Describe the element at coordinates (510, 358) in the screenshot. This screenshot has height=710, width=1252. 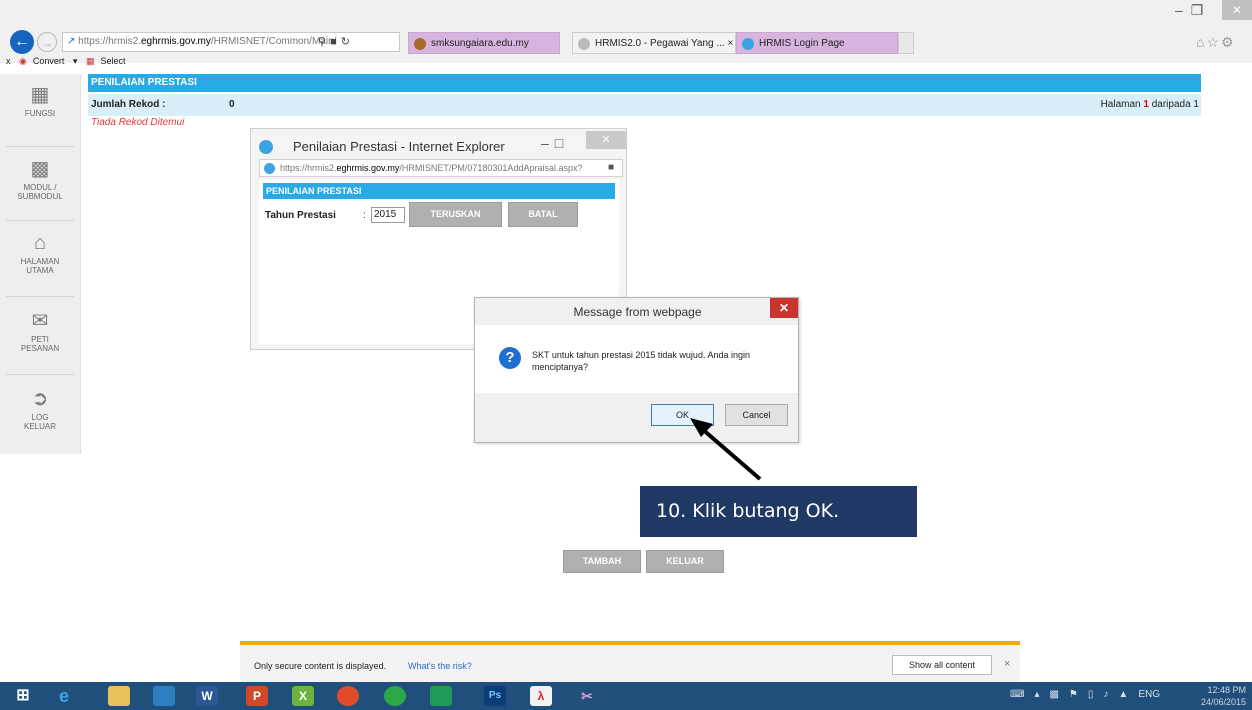
I see `question-icon: ?` at that location.